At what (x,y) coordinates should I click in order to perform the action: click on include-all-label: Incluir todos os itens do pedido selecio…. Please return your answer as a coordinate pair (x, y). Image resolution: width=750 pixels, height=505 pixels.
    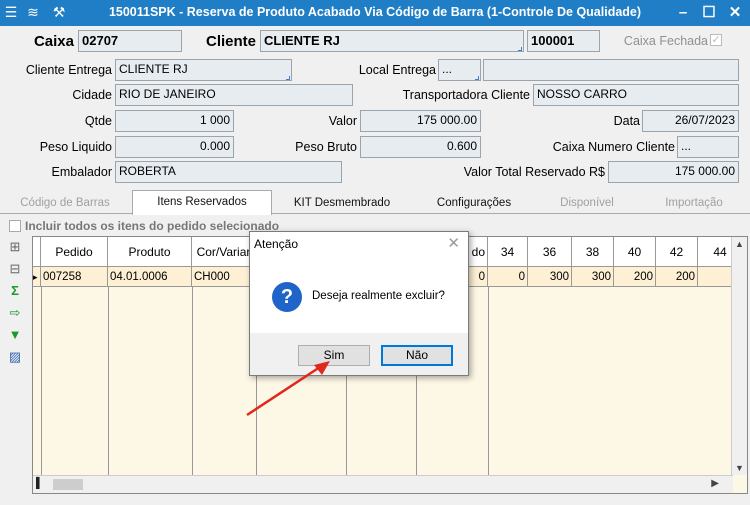
    Looking at the image, I should click on (152, 226).